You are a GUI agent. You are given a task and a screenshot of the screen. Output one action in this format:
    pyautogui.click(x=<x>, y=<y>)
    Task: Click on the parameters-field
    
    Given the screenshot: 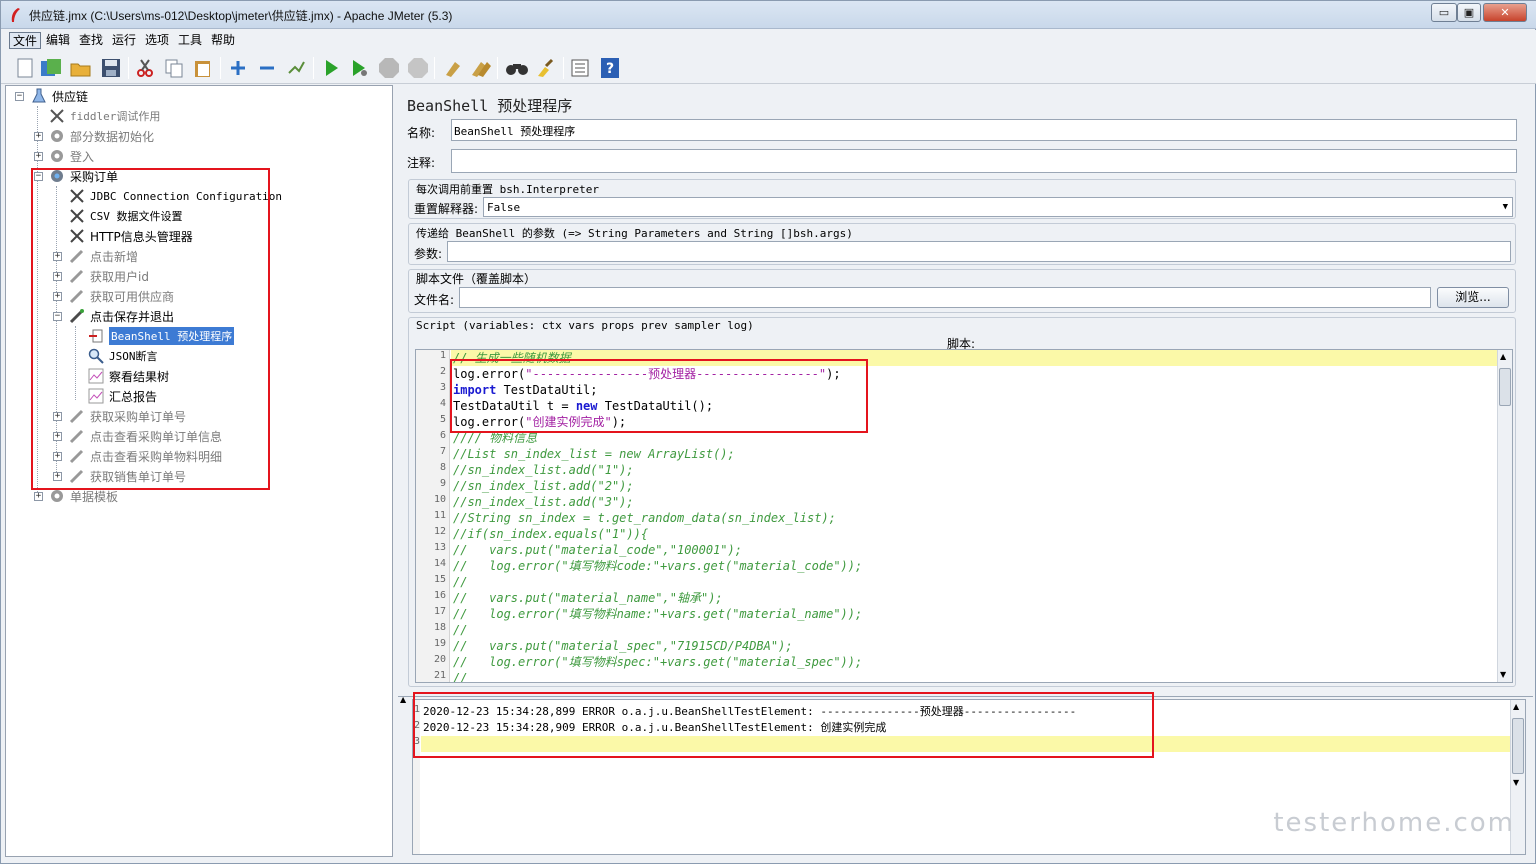 What is the action you would take?
    pyautogui.click(x=979, y=251)
    